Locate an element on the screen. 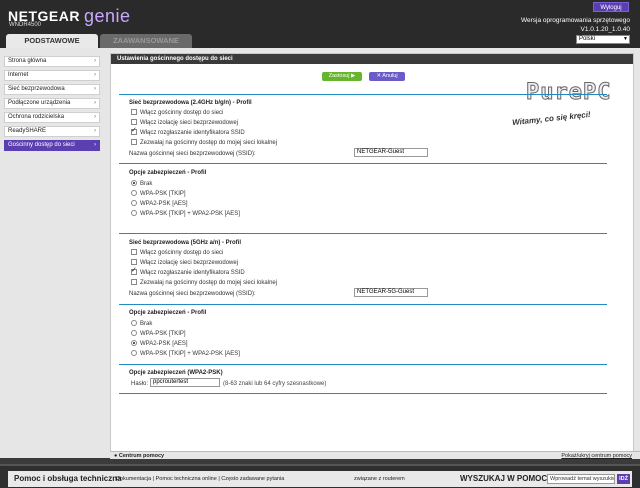 This screenshot has height=488, width=640. wifi5-security-none: Brak is located at coordinates (141, 324).